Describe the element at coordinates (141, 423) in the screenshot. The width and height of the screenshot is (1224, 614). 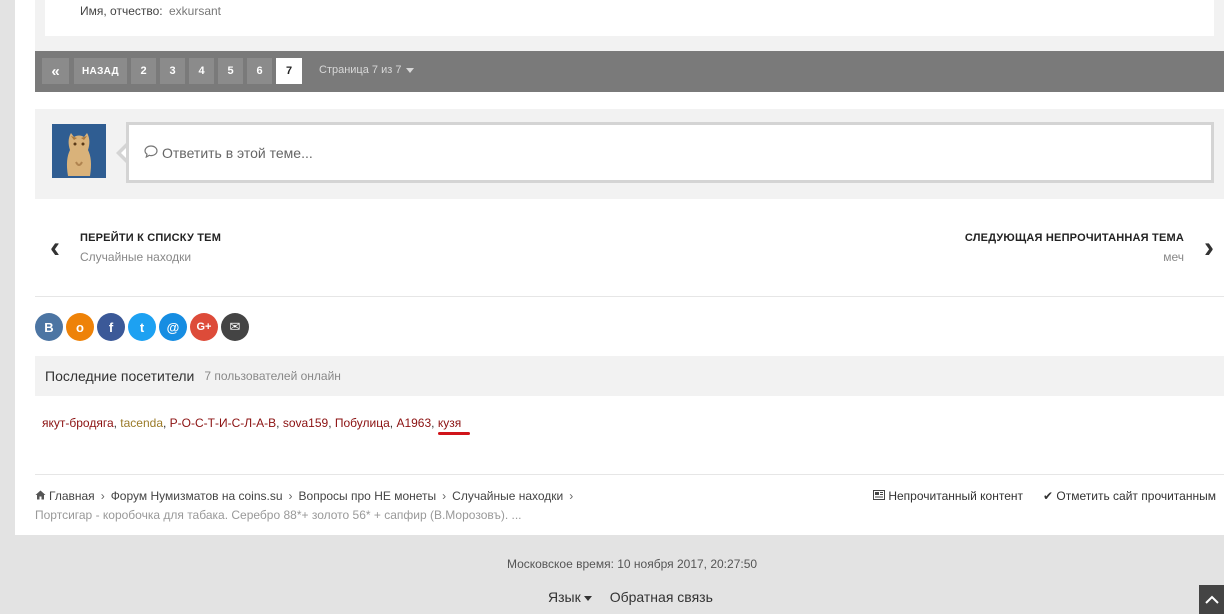
I see `user-link: tacenda` at that location.